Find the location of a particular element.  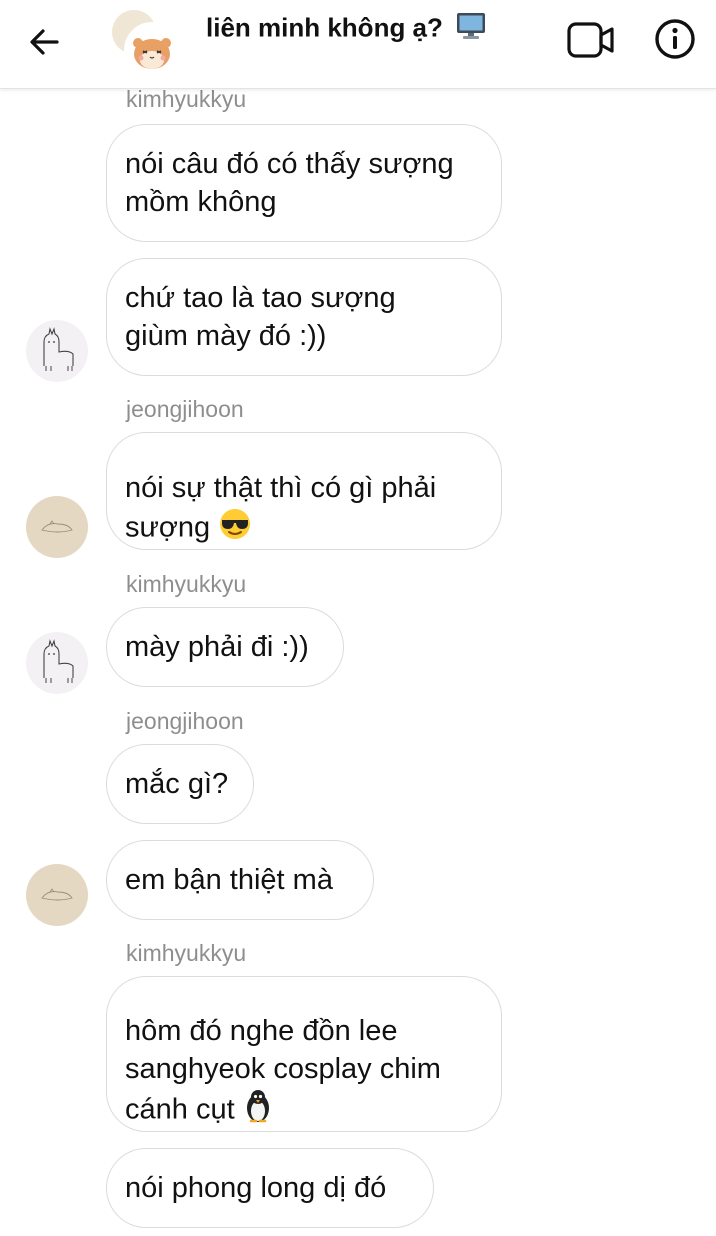

message-bubble: em bận thiệt mà is located at coordinates (240, 880).